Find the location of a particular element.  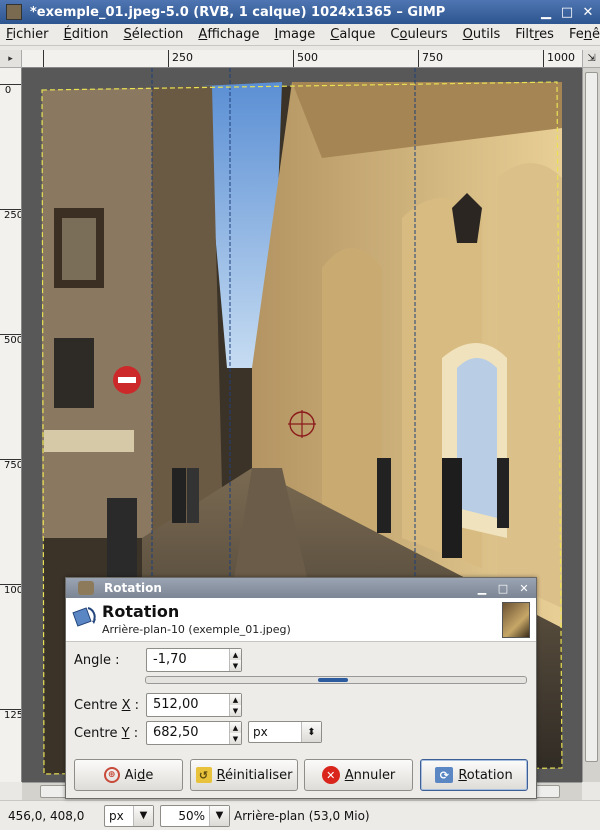

center-y-spinbox: 682,50 ▲ ▼ is located at coordinates (194, 733).